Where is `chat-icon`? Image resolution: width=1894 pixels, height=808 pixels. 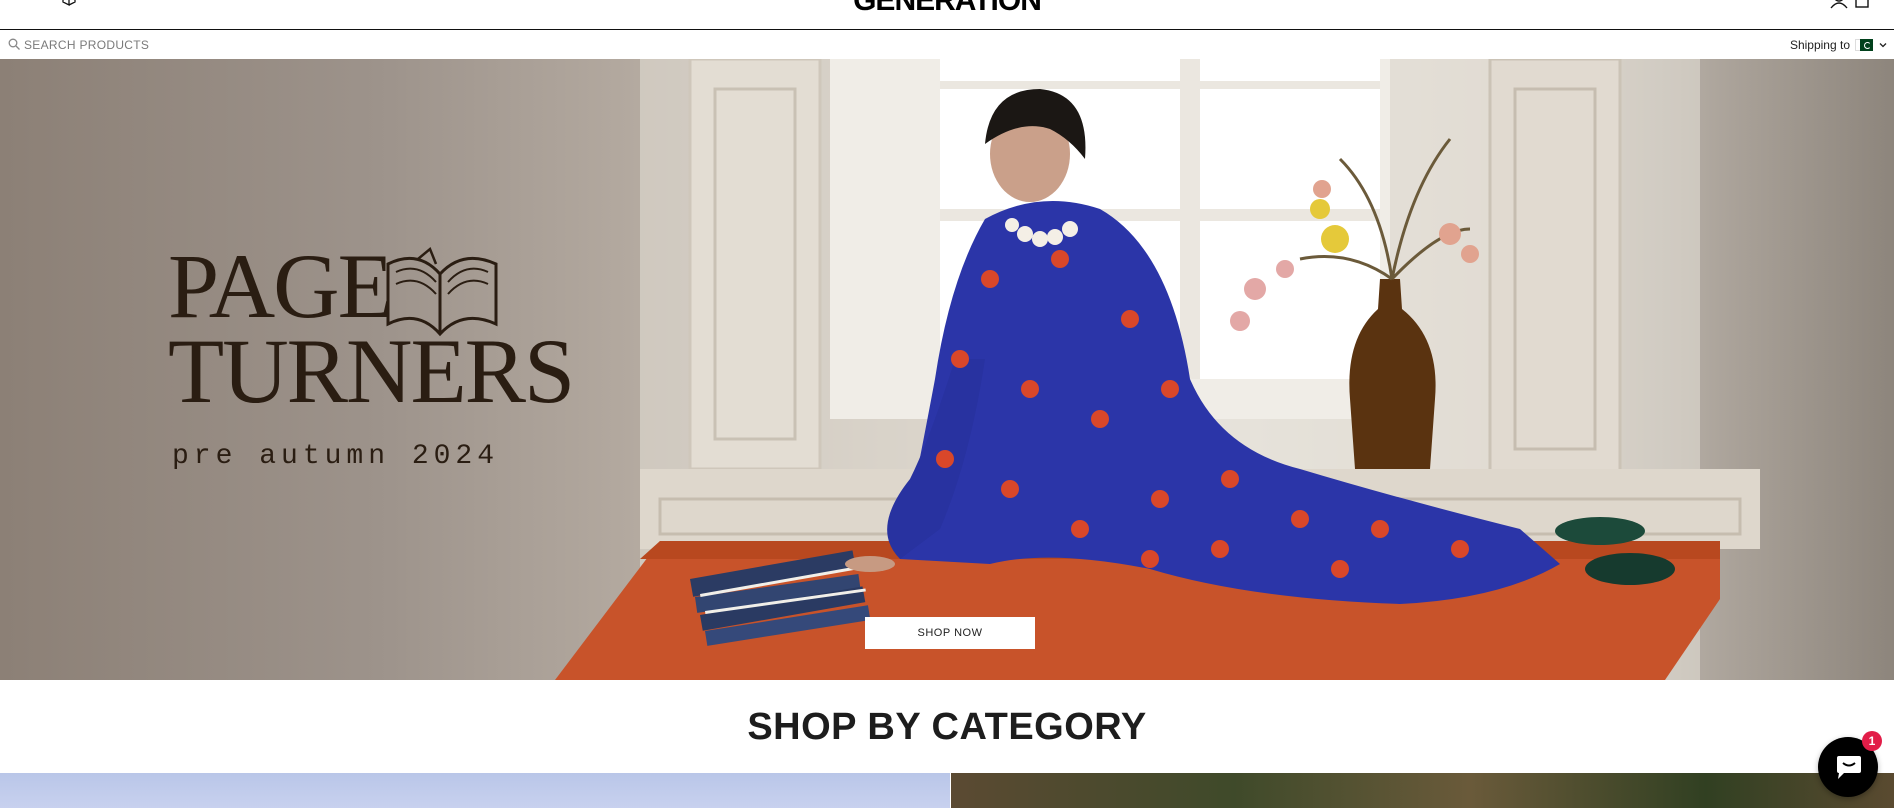
chat-icon is located at coordinates (1849, 767).